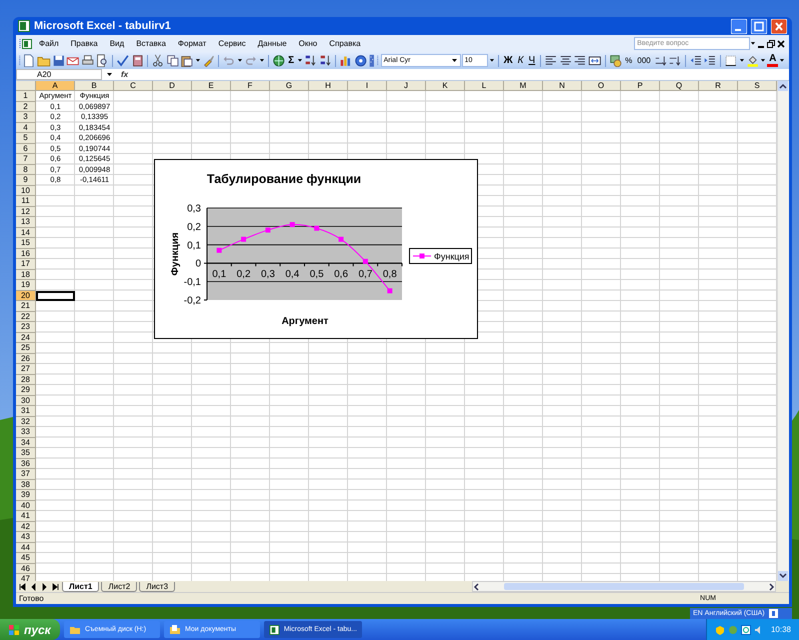  I want to click on globe-icon, so click(279, 61).